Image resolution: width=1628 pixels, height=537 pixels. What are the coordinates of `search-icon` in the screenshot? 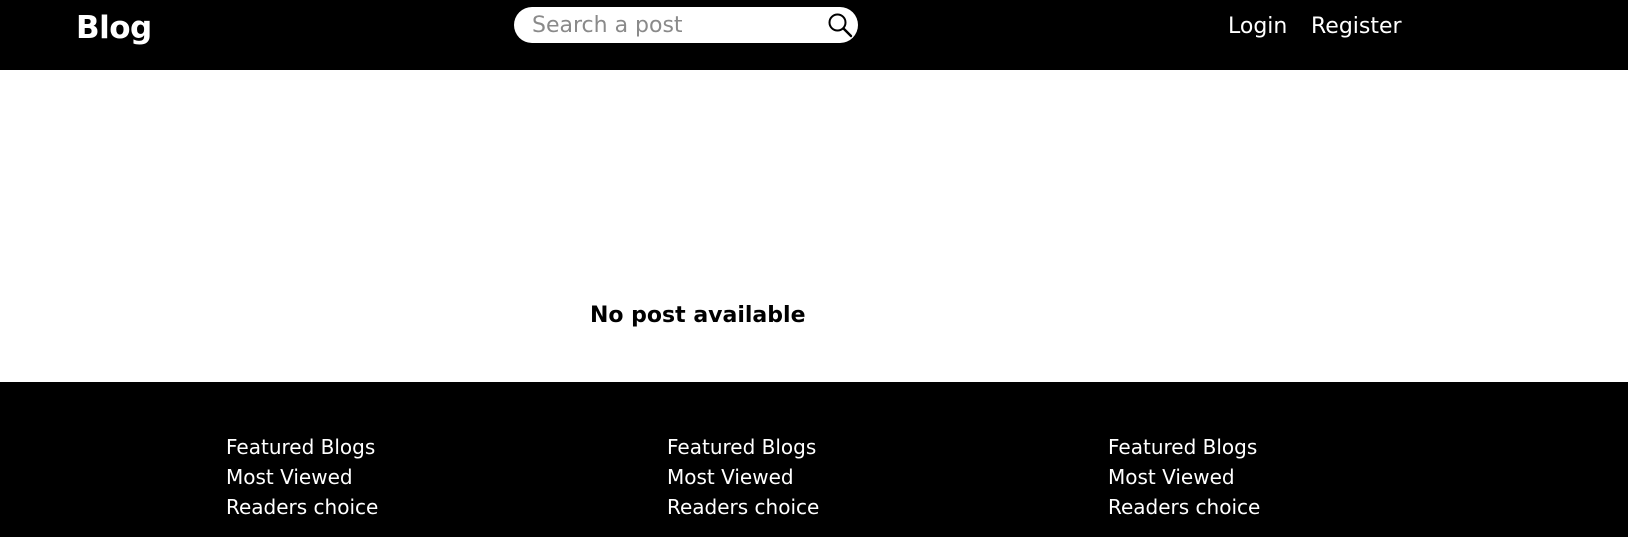 It's located at (840, 25).